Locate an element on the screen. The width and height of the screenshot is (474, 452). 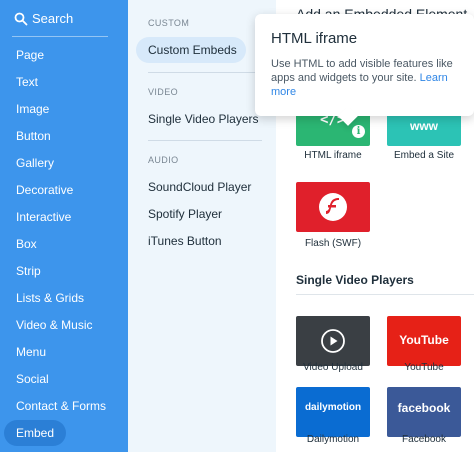
search-button: Search is located at coordinates (64, 19).